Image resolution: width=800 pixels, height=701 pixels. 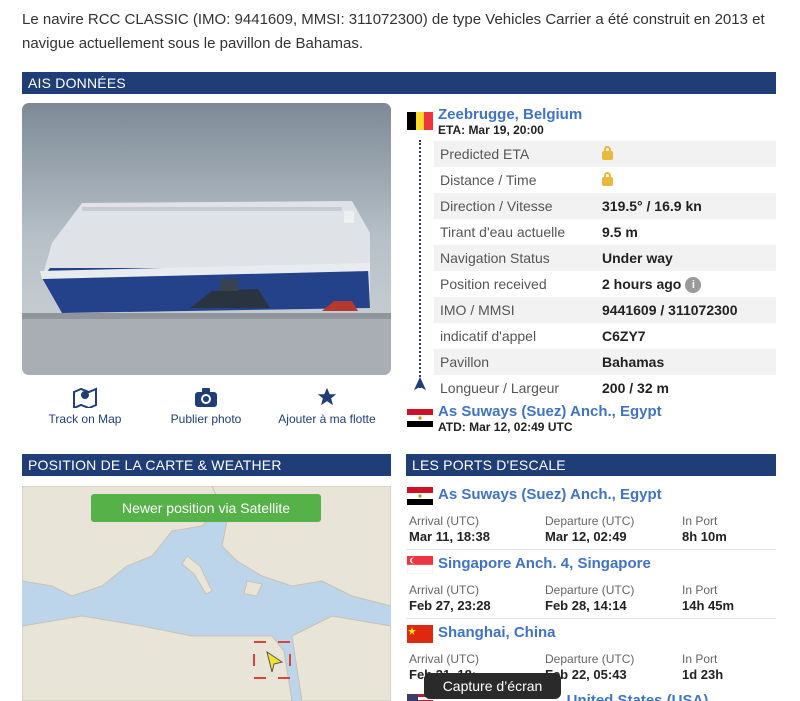 I want to click on belgium-flag-icon, so click(x=420, y=121).